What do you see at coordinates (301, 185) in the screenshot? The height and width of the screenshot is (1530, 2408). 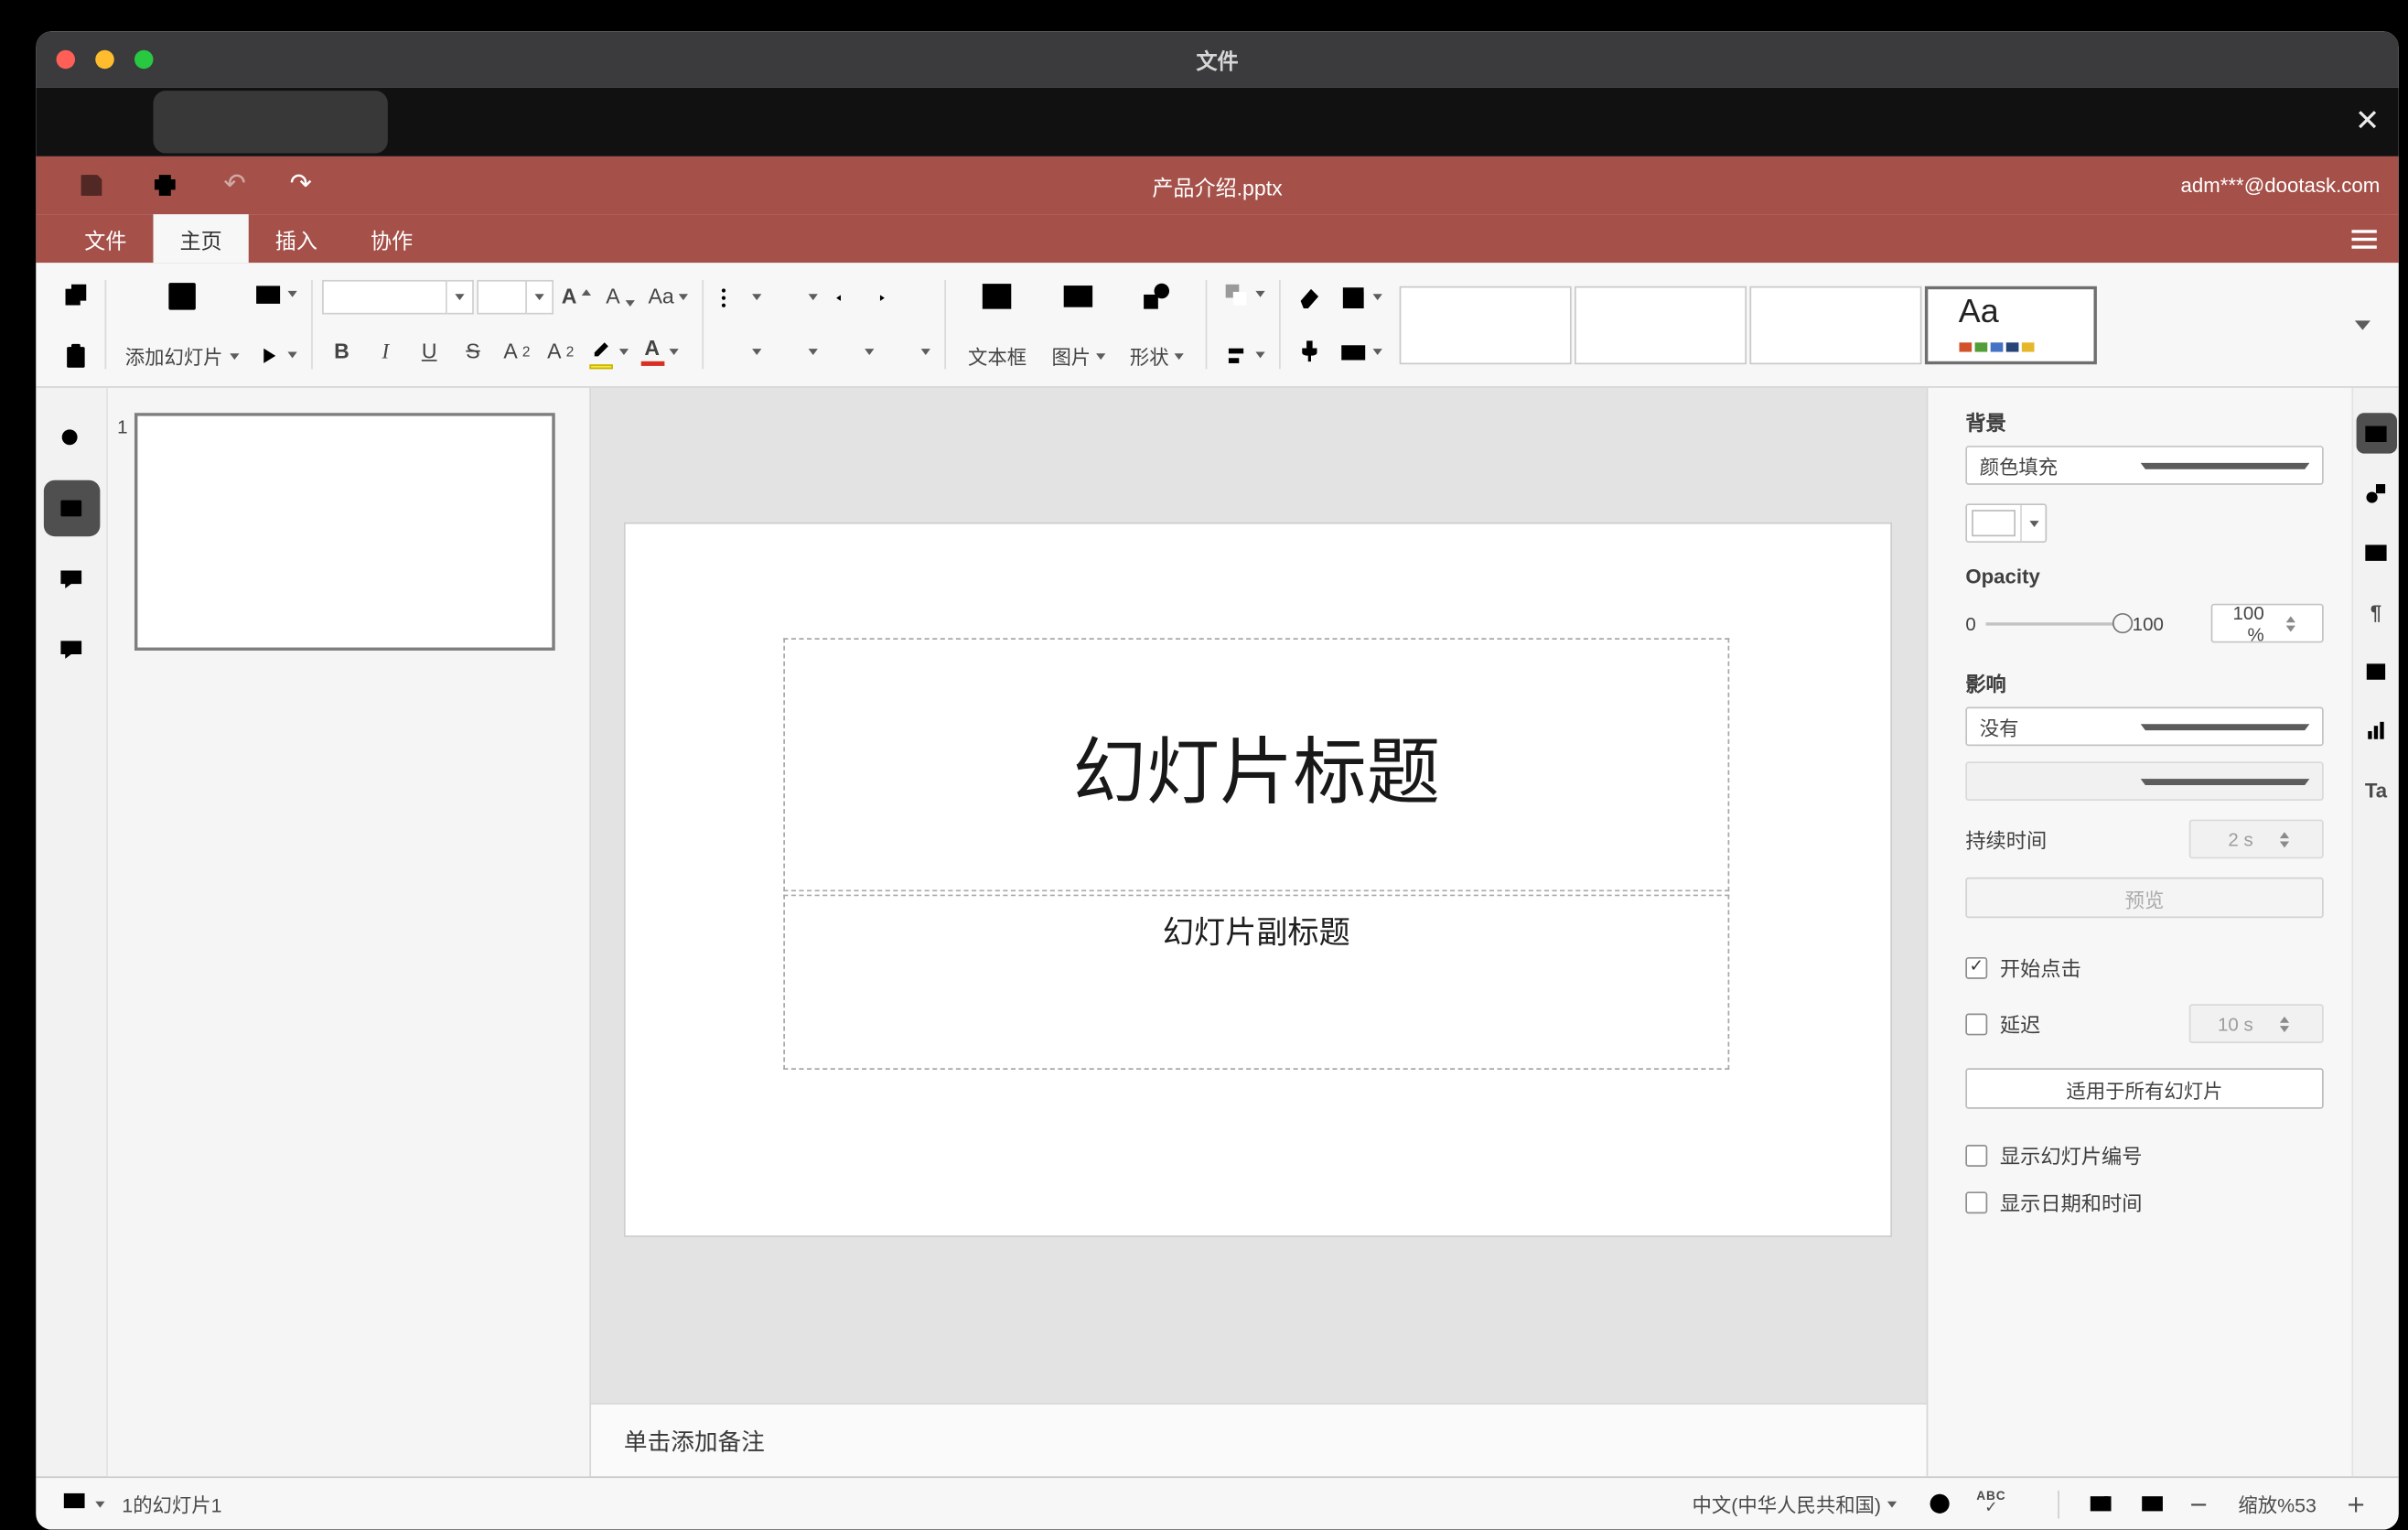 I see `redo-button: ↷` at bounding box center [301, 185].